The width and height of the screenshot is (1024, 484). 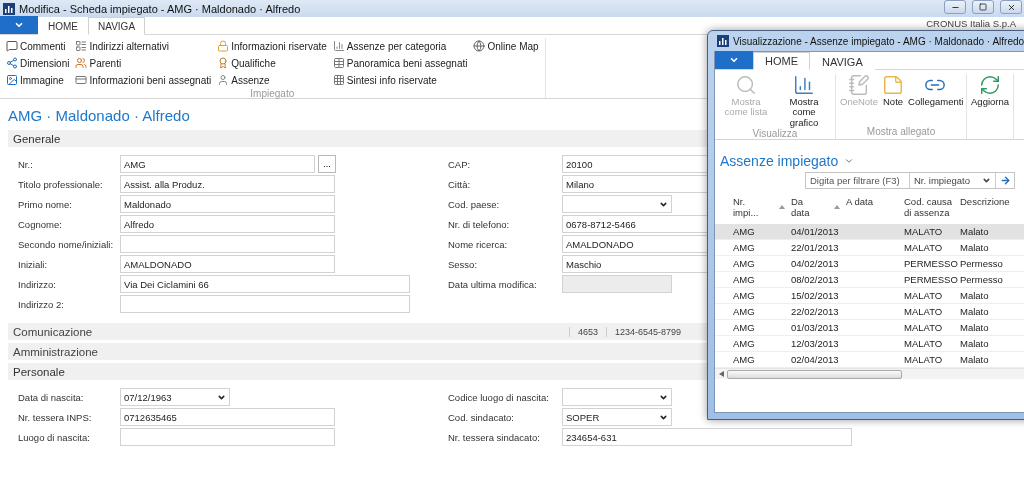 I want to click on column-header: Cod. causa di assenza, so click(x=929, y=208).